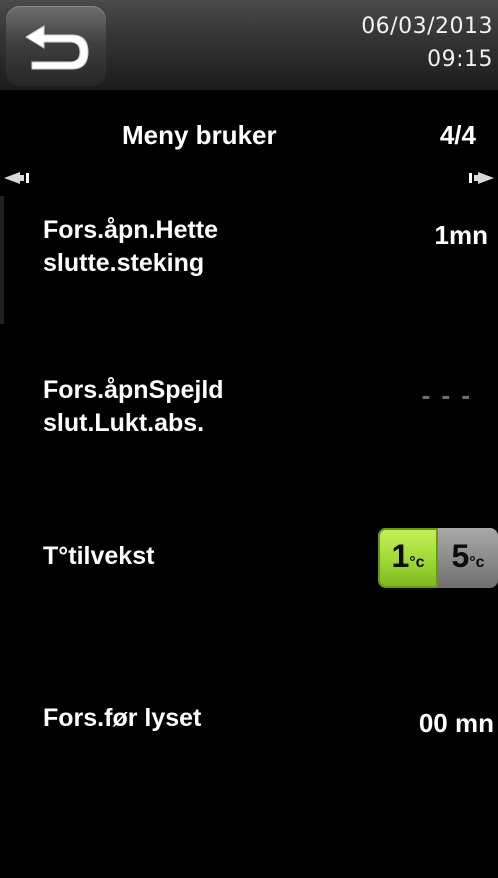  I want to click on increment-option-5c: 5 °c, so click(468, 558).